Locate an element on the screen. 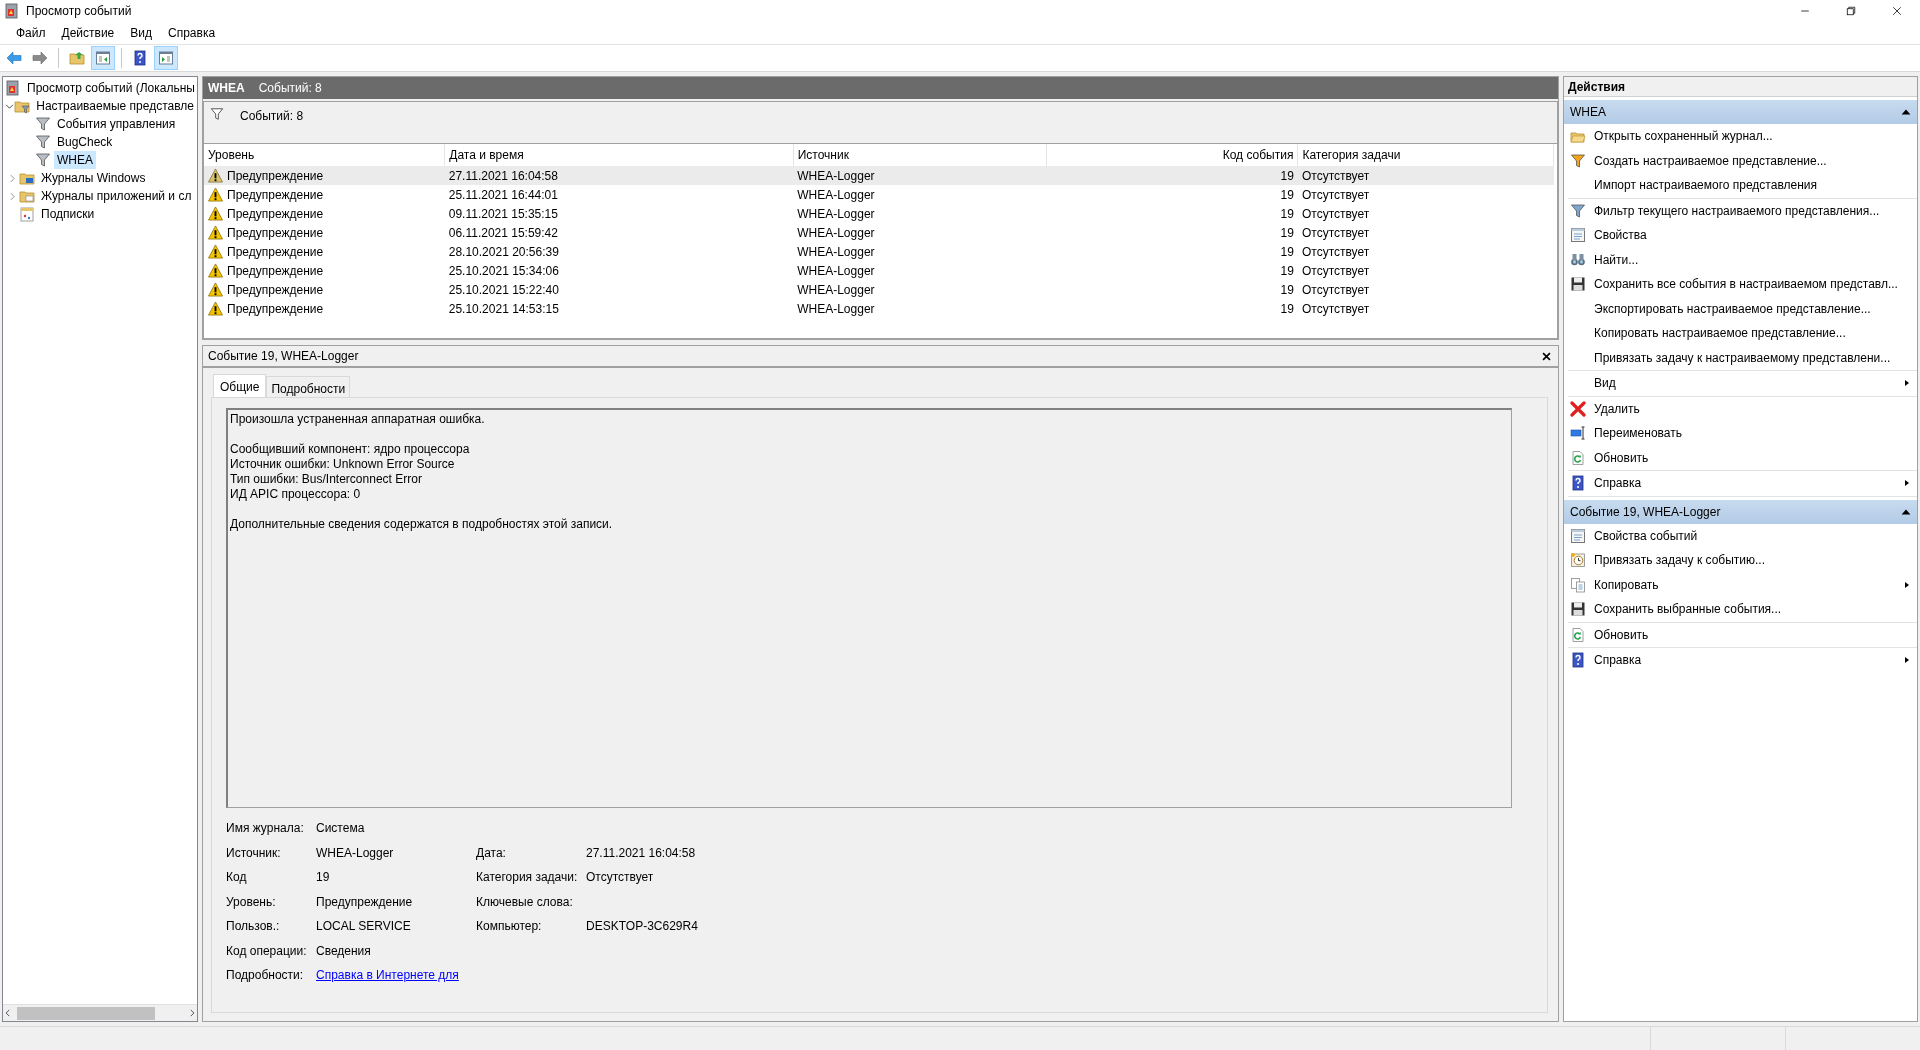  filter-summary: Событий: 8 is located at coordinates (272, 116).